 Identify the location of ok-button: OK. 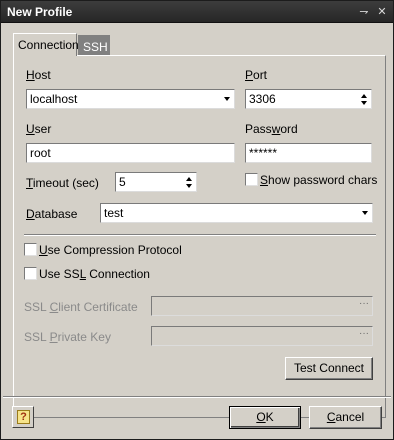
(265, 417).